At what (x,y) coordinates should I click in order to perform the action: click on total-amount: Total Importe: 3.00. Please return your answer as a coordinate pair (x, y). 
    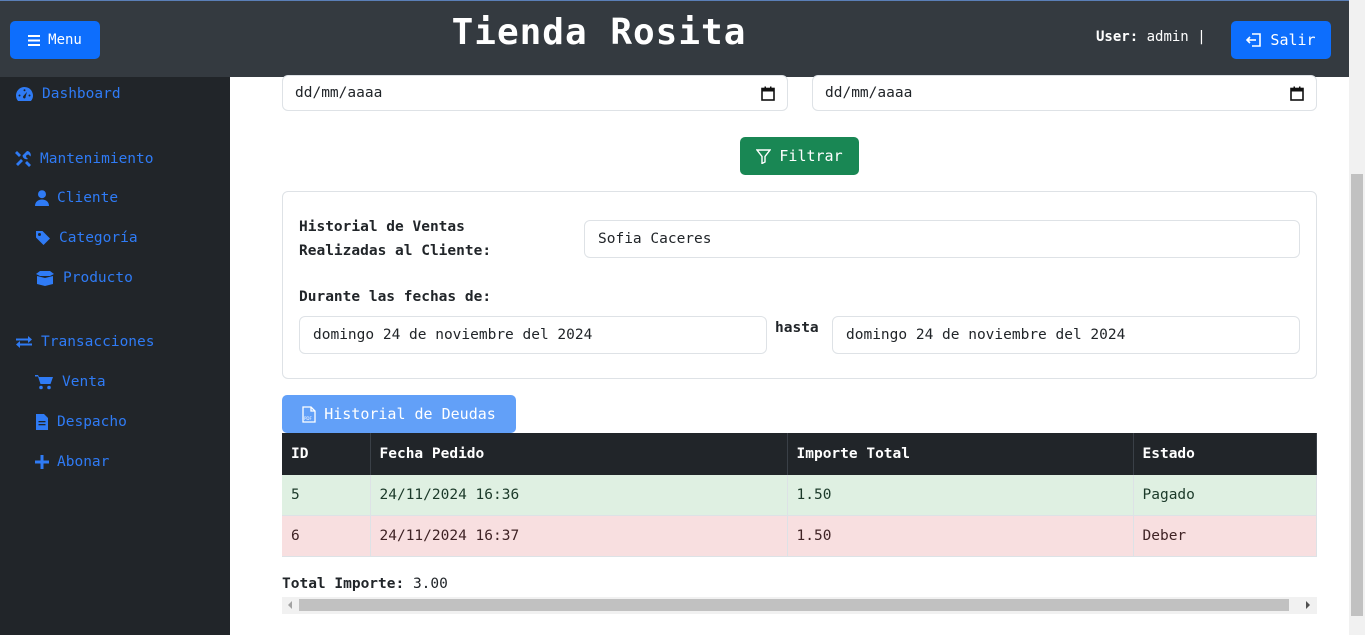
    Looking at the image, I should click on (365, 584).